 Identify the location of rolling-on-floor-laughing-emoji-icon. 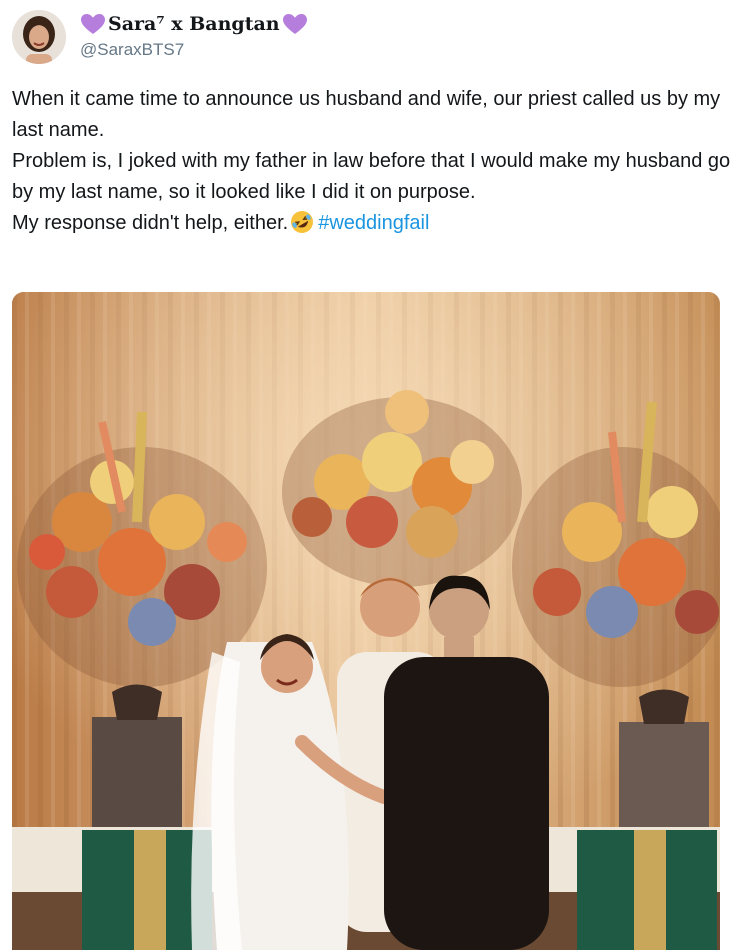
(302, 222).